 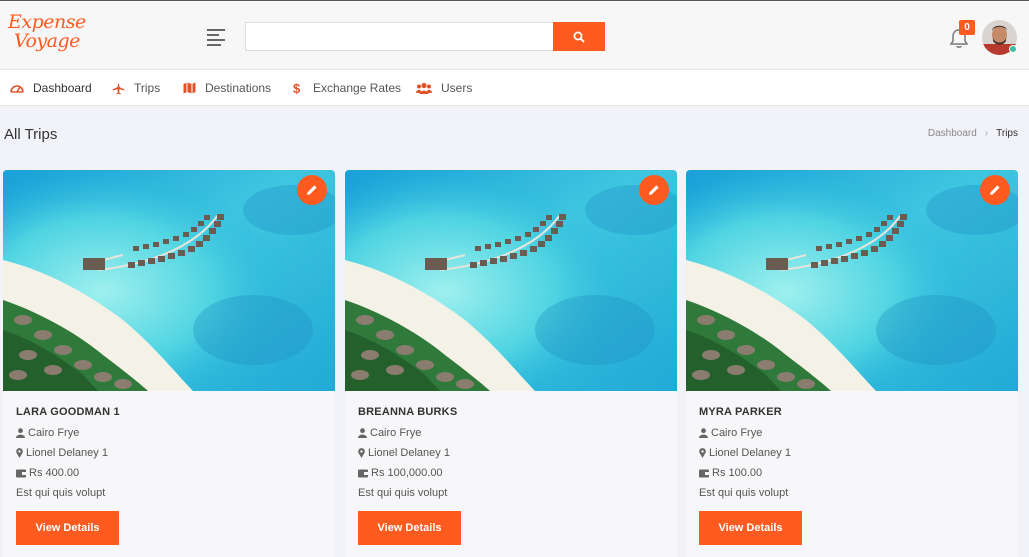 I want to click on top-header: Expense Voyage 0, so click(x=514, y=35).